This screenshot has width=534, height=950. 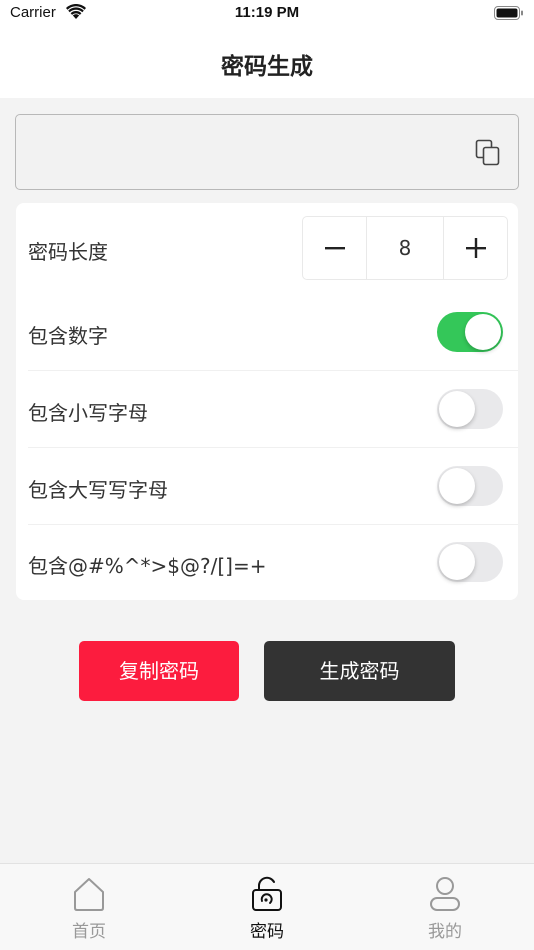 I want to click on digits-toggle, so click(x=470, y=332).